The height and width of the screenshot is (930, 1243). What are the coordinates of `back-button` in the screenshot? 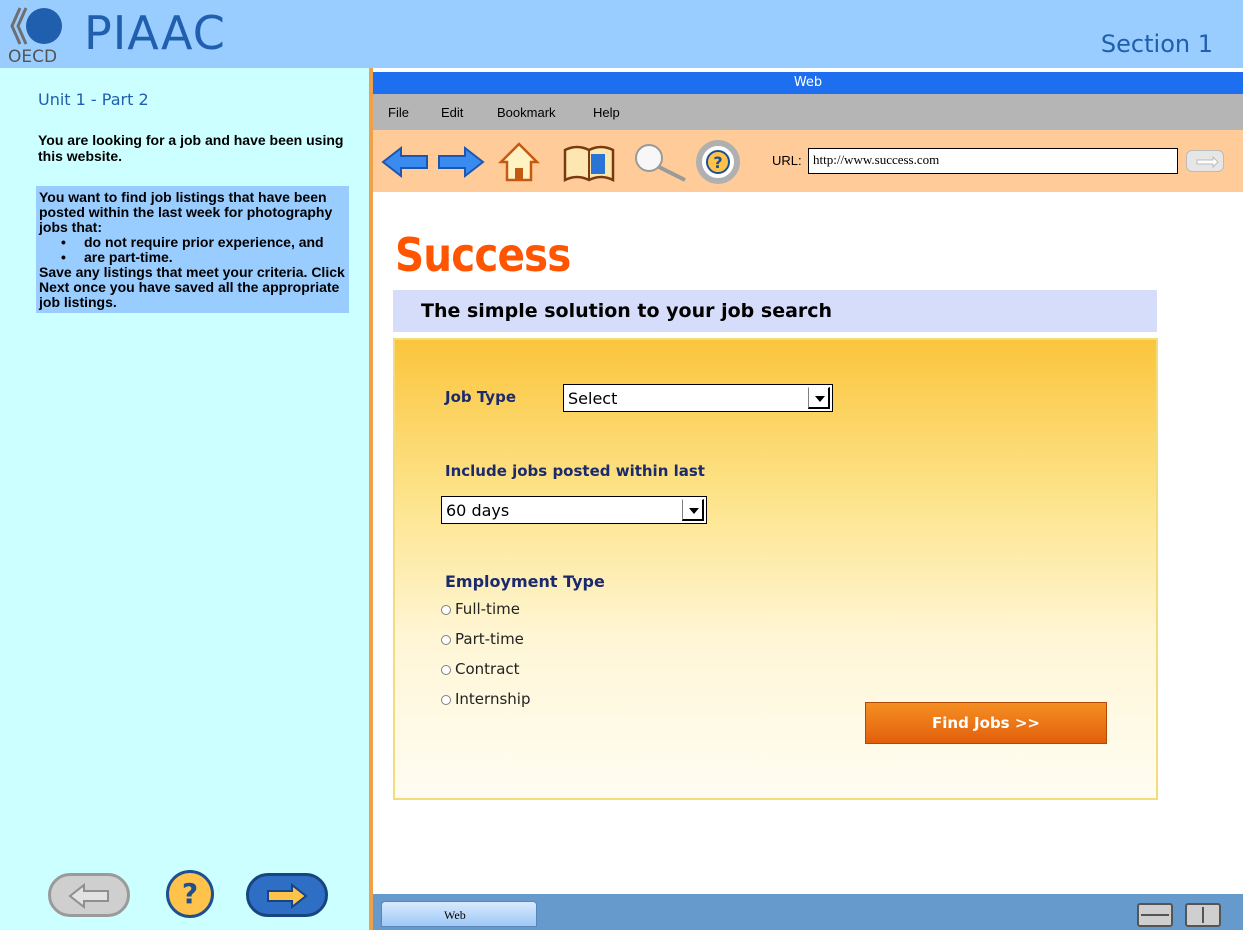 It's located at (89, 895).